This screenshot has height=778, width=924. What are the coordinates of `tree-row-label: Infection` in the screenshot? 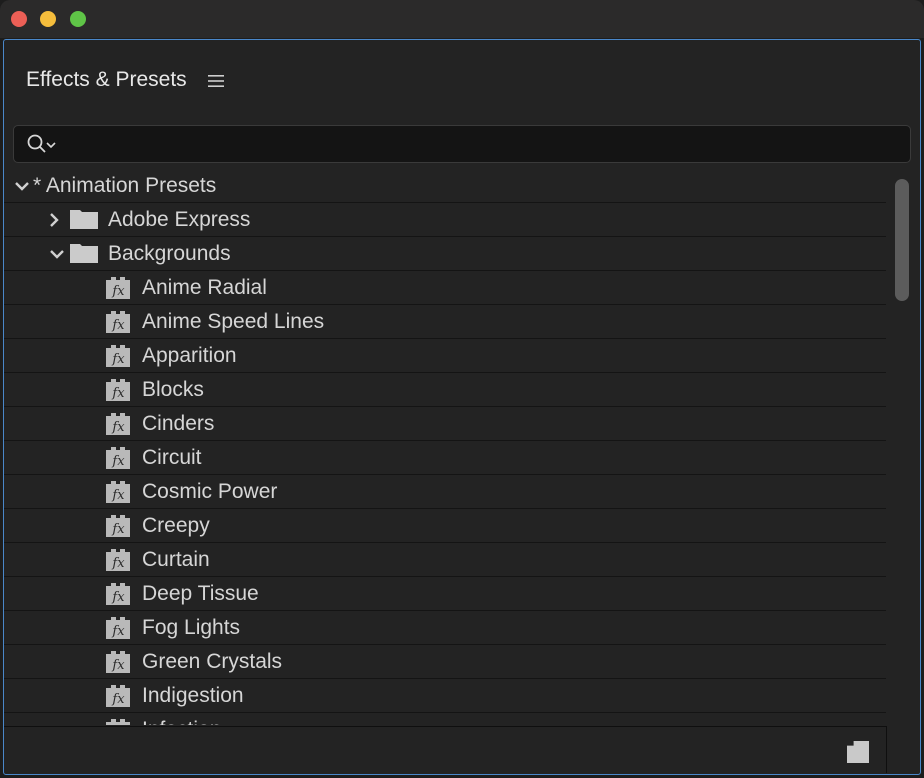 It's located at (181, 719).